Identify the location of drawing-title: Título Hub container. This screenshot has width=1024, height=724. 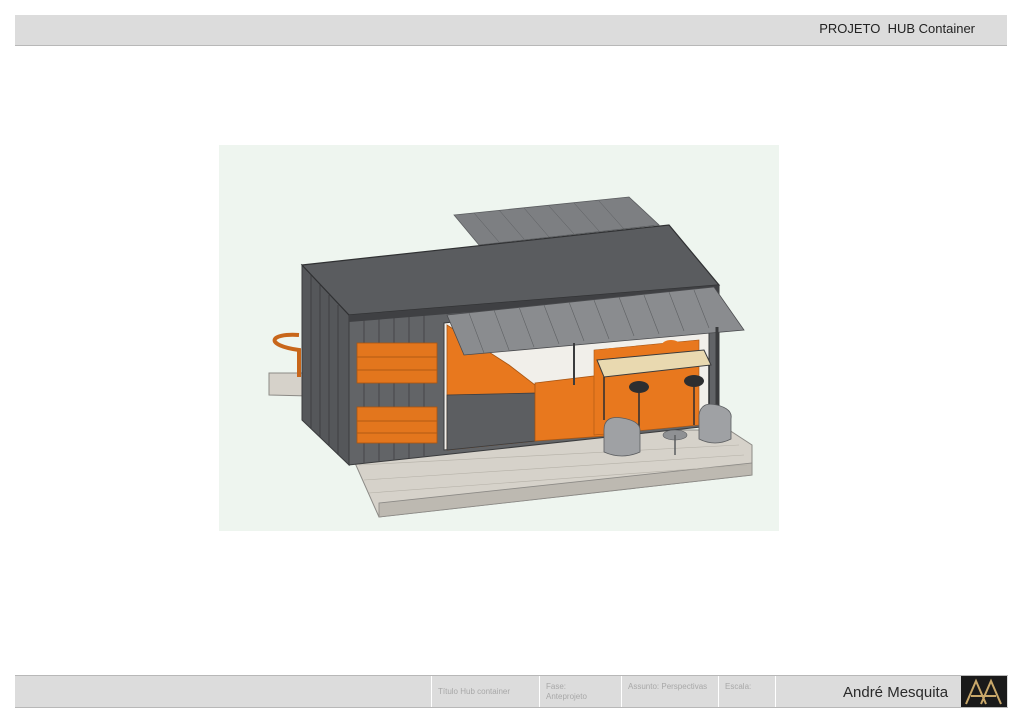
(474, 691).